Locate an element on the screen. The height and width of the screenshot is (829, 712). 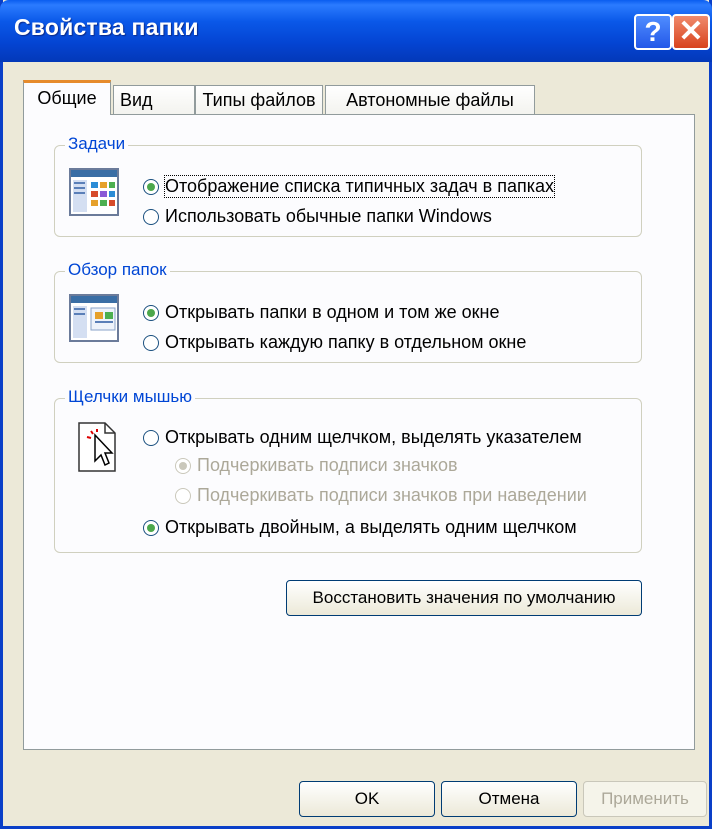
tab-view: Вид is located at coordinates (154, 99).